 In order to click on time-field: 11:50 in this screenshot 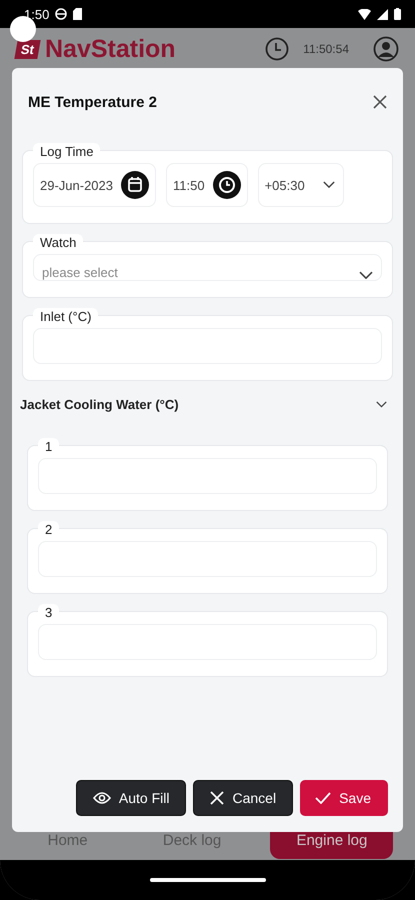, I will do `click(207, 185)`.